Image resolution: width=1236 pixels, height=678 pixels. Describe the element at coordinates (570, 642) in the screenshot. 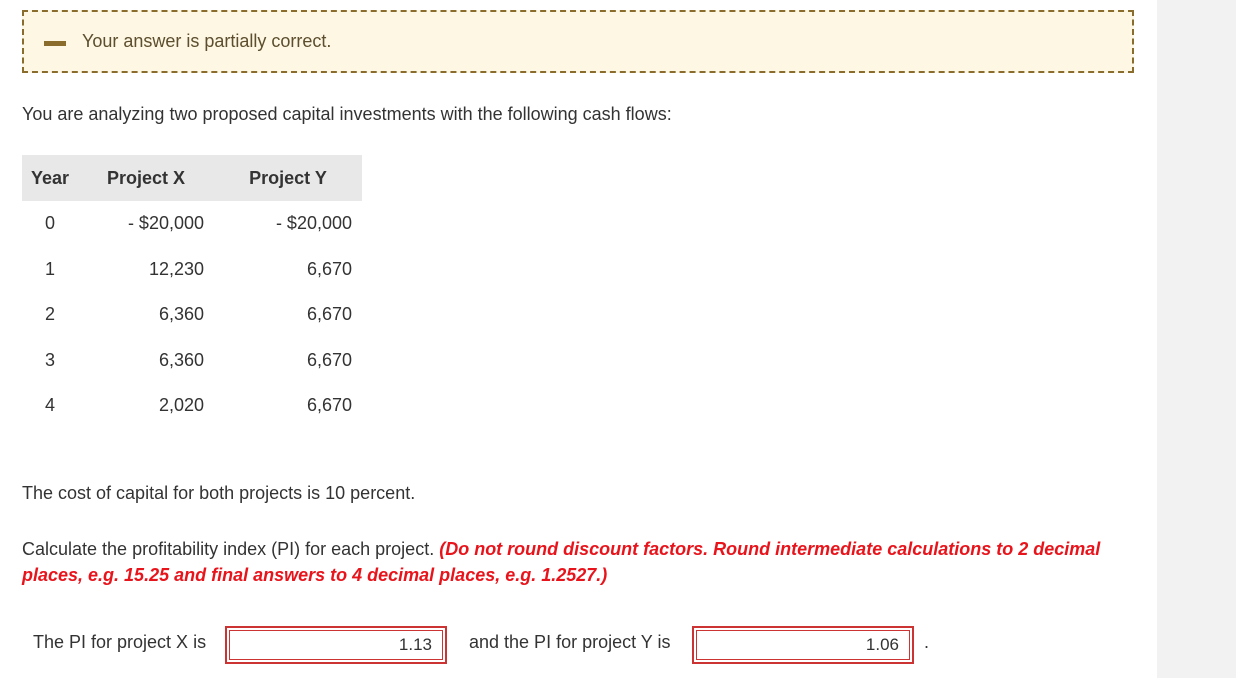

I see `pi-y-label: and the PI for project Y is` at that location.